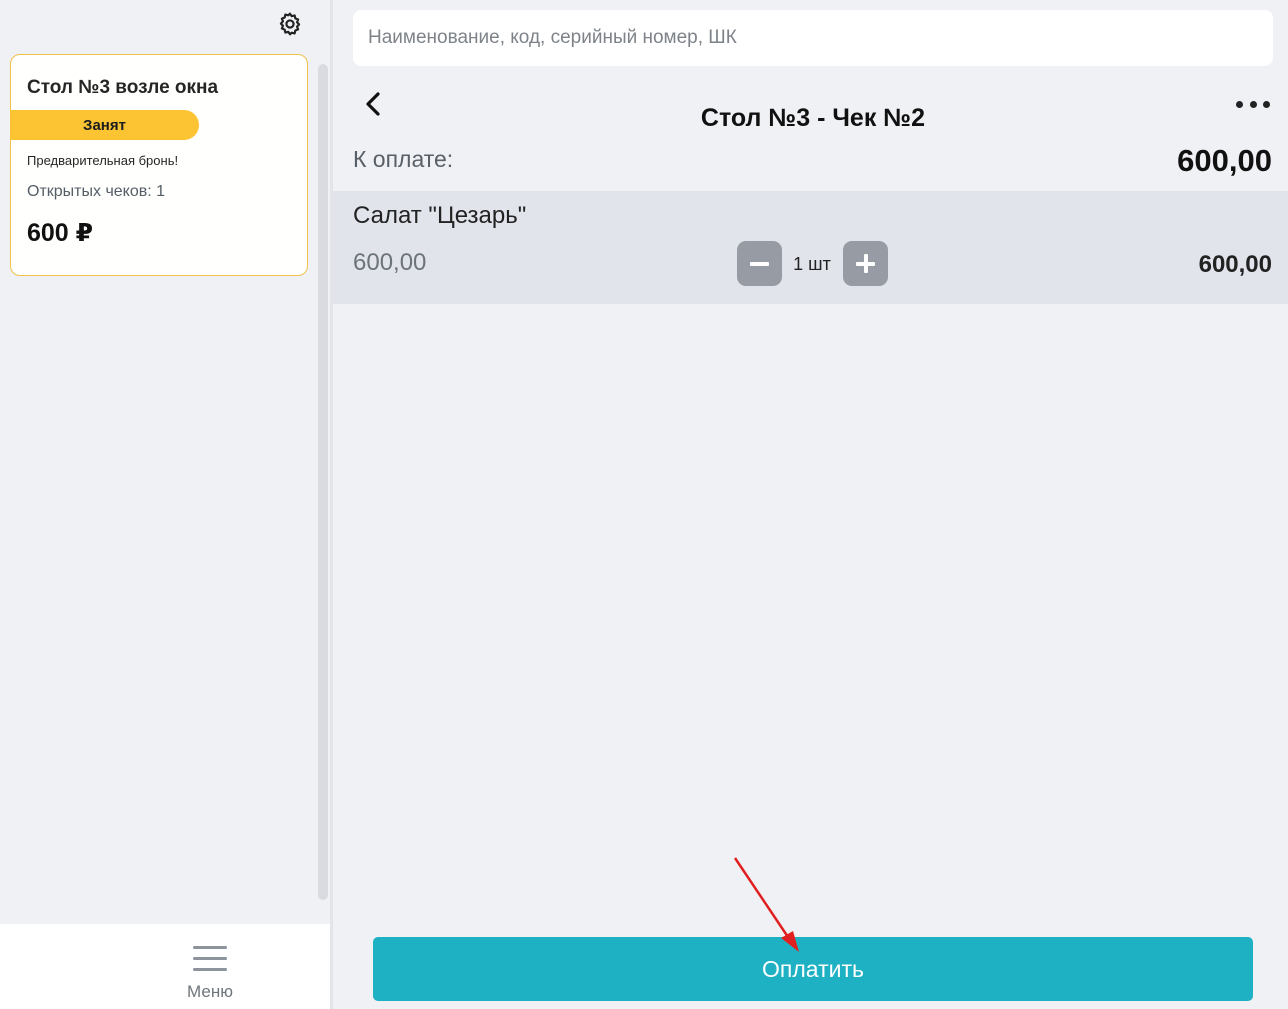  Describe the element at coordinates (123, 87) in the screenshot. I see `table-card-title: Стол №3 возле окна` at that location.